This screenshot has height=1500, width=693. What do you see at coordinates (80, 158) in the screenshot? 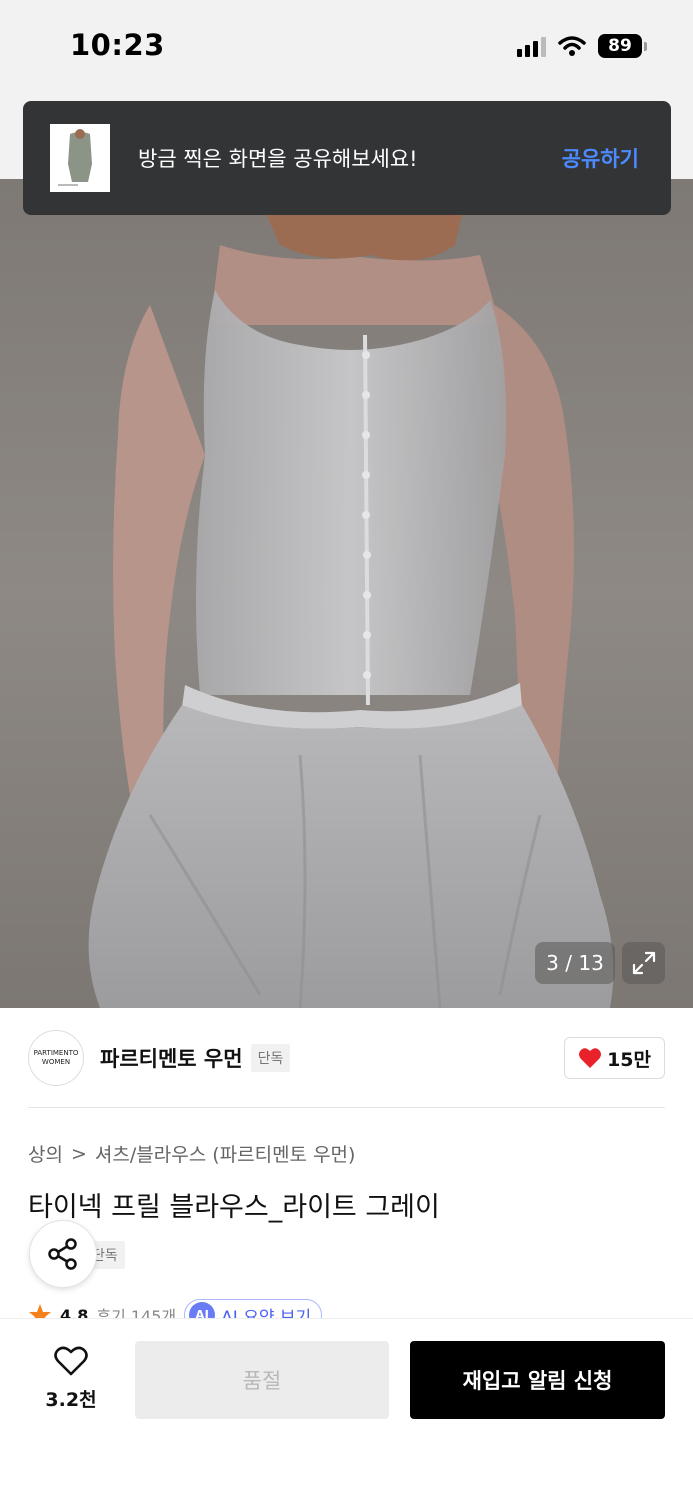
I see `screenshot-thumbnail` at bounding box center [80, 158].